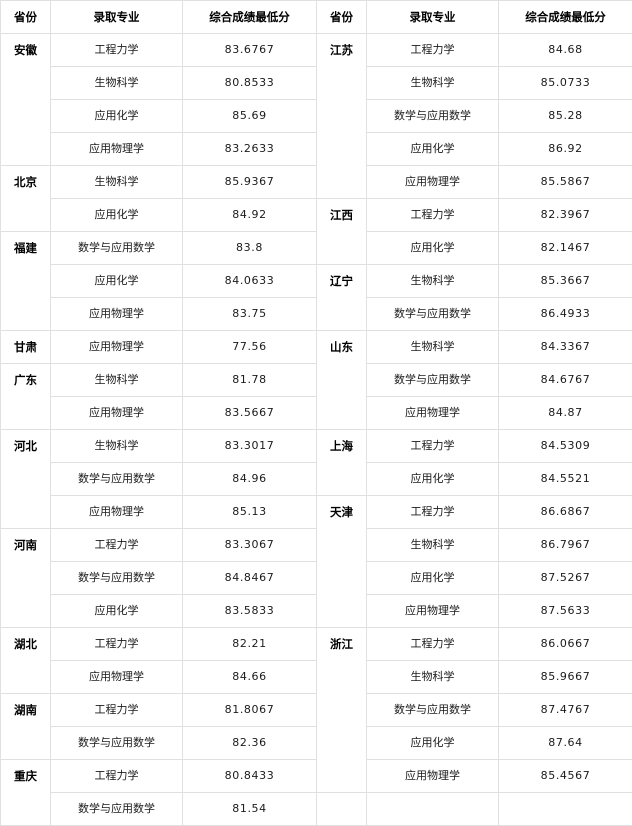 This screenshot has width=632, height=826. What do you see at coordinates (565, 446) in the screenshot?
I see `score-cell: 84.5309` at bounding box center [565, 446].